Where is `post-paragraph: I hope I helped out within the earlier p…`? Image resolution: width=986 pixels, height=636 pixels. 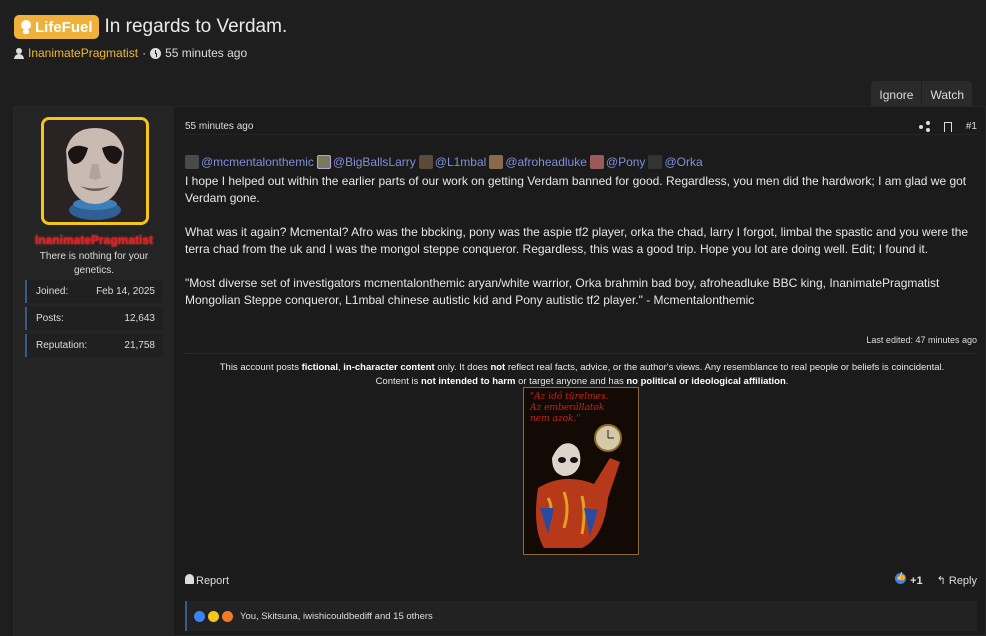
post-paragraph: I hope I helped out within the earlier p… is located at coordinates (576, 189).